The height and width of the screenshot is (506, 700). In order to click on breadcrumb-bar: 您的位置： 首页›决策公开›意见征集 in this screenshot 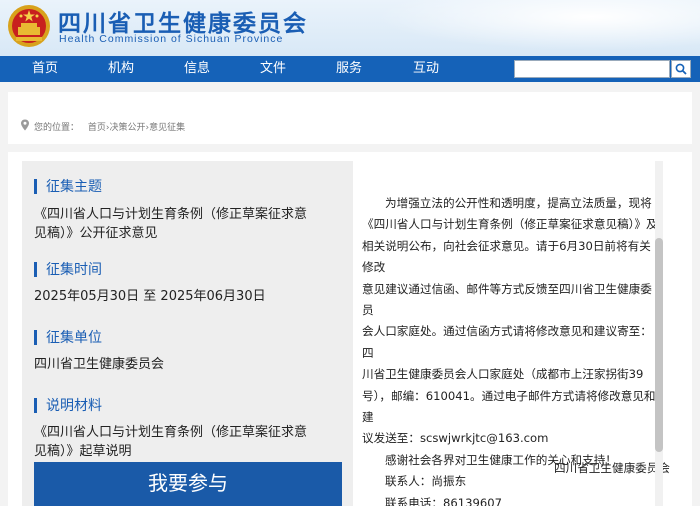, I will do `click(350, 118)`.